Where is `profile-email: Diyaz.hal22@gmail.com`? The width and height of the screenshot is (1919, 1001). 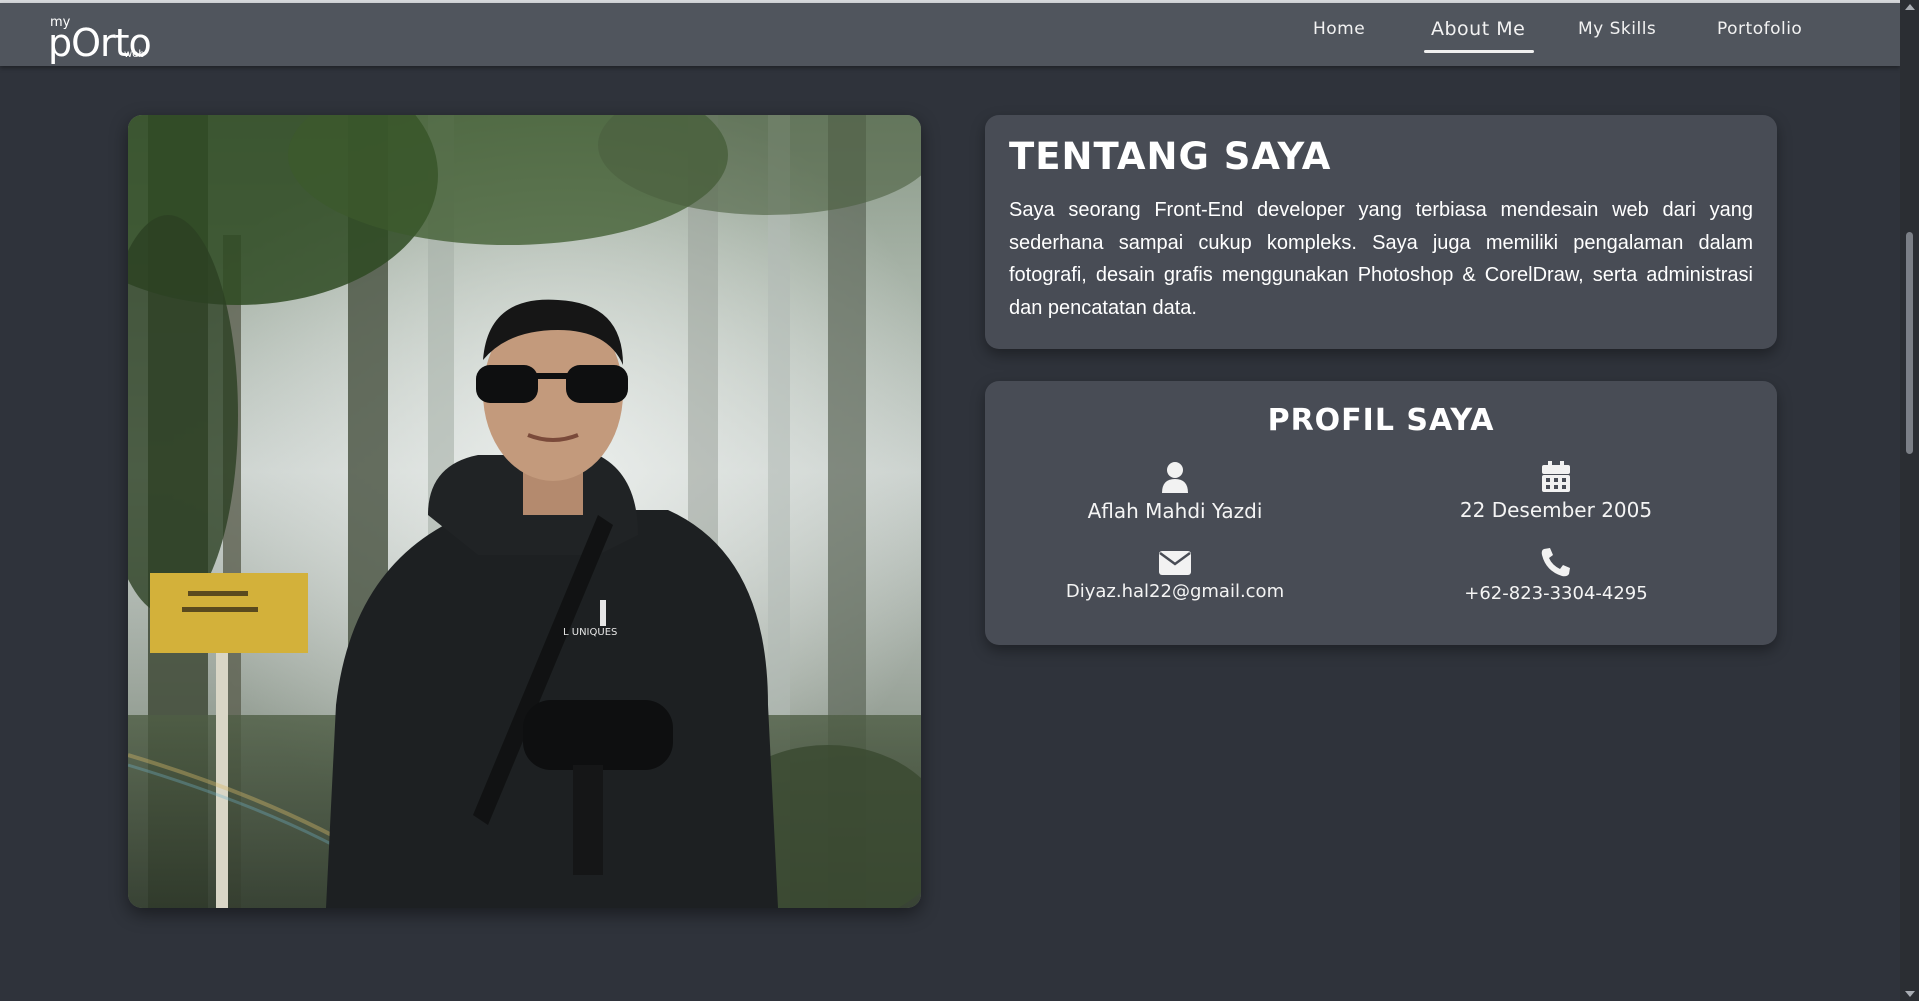
profile-email: Diyaz.hal22@gmail.com is located at coordinates (1175, 576).